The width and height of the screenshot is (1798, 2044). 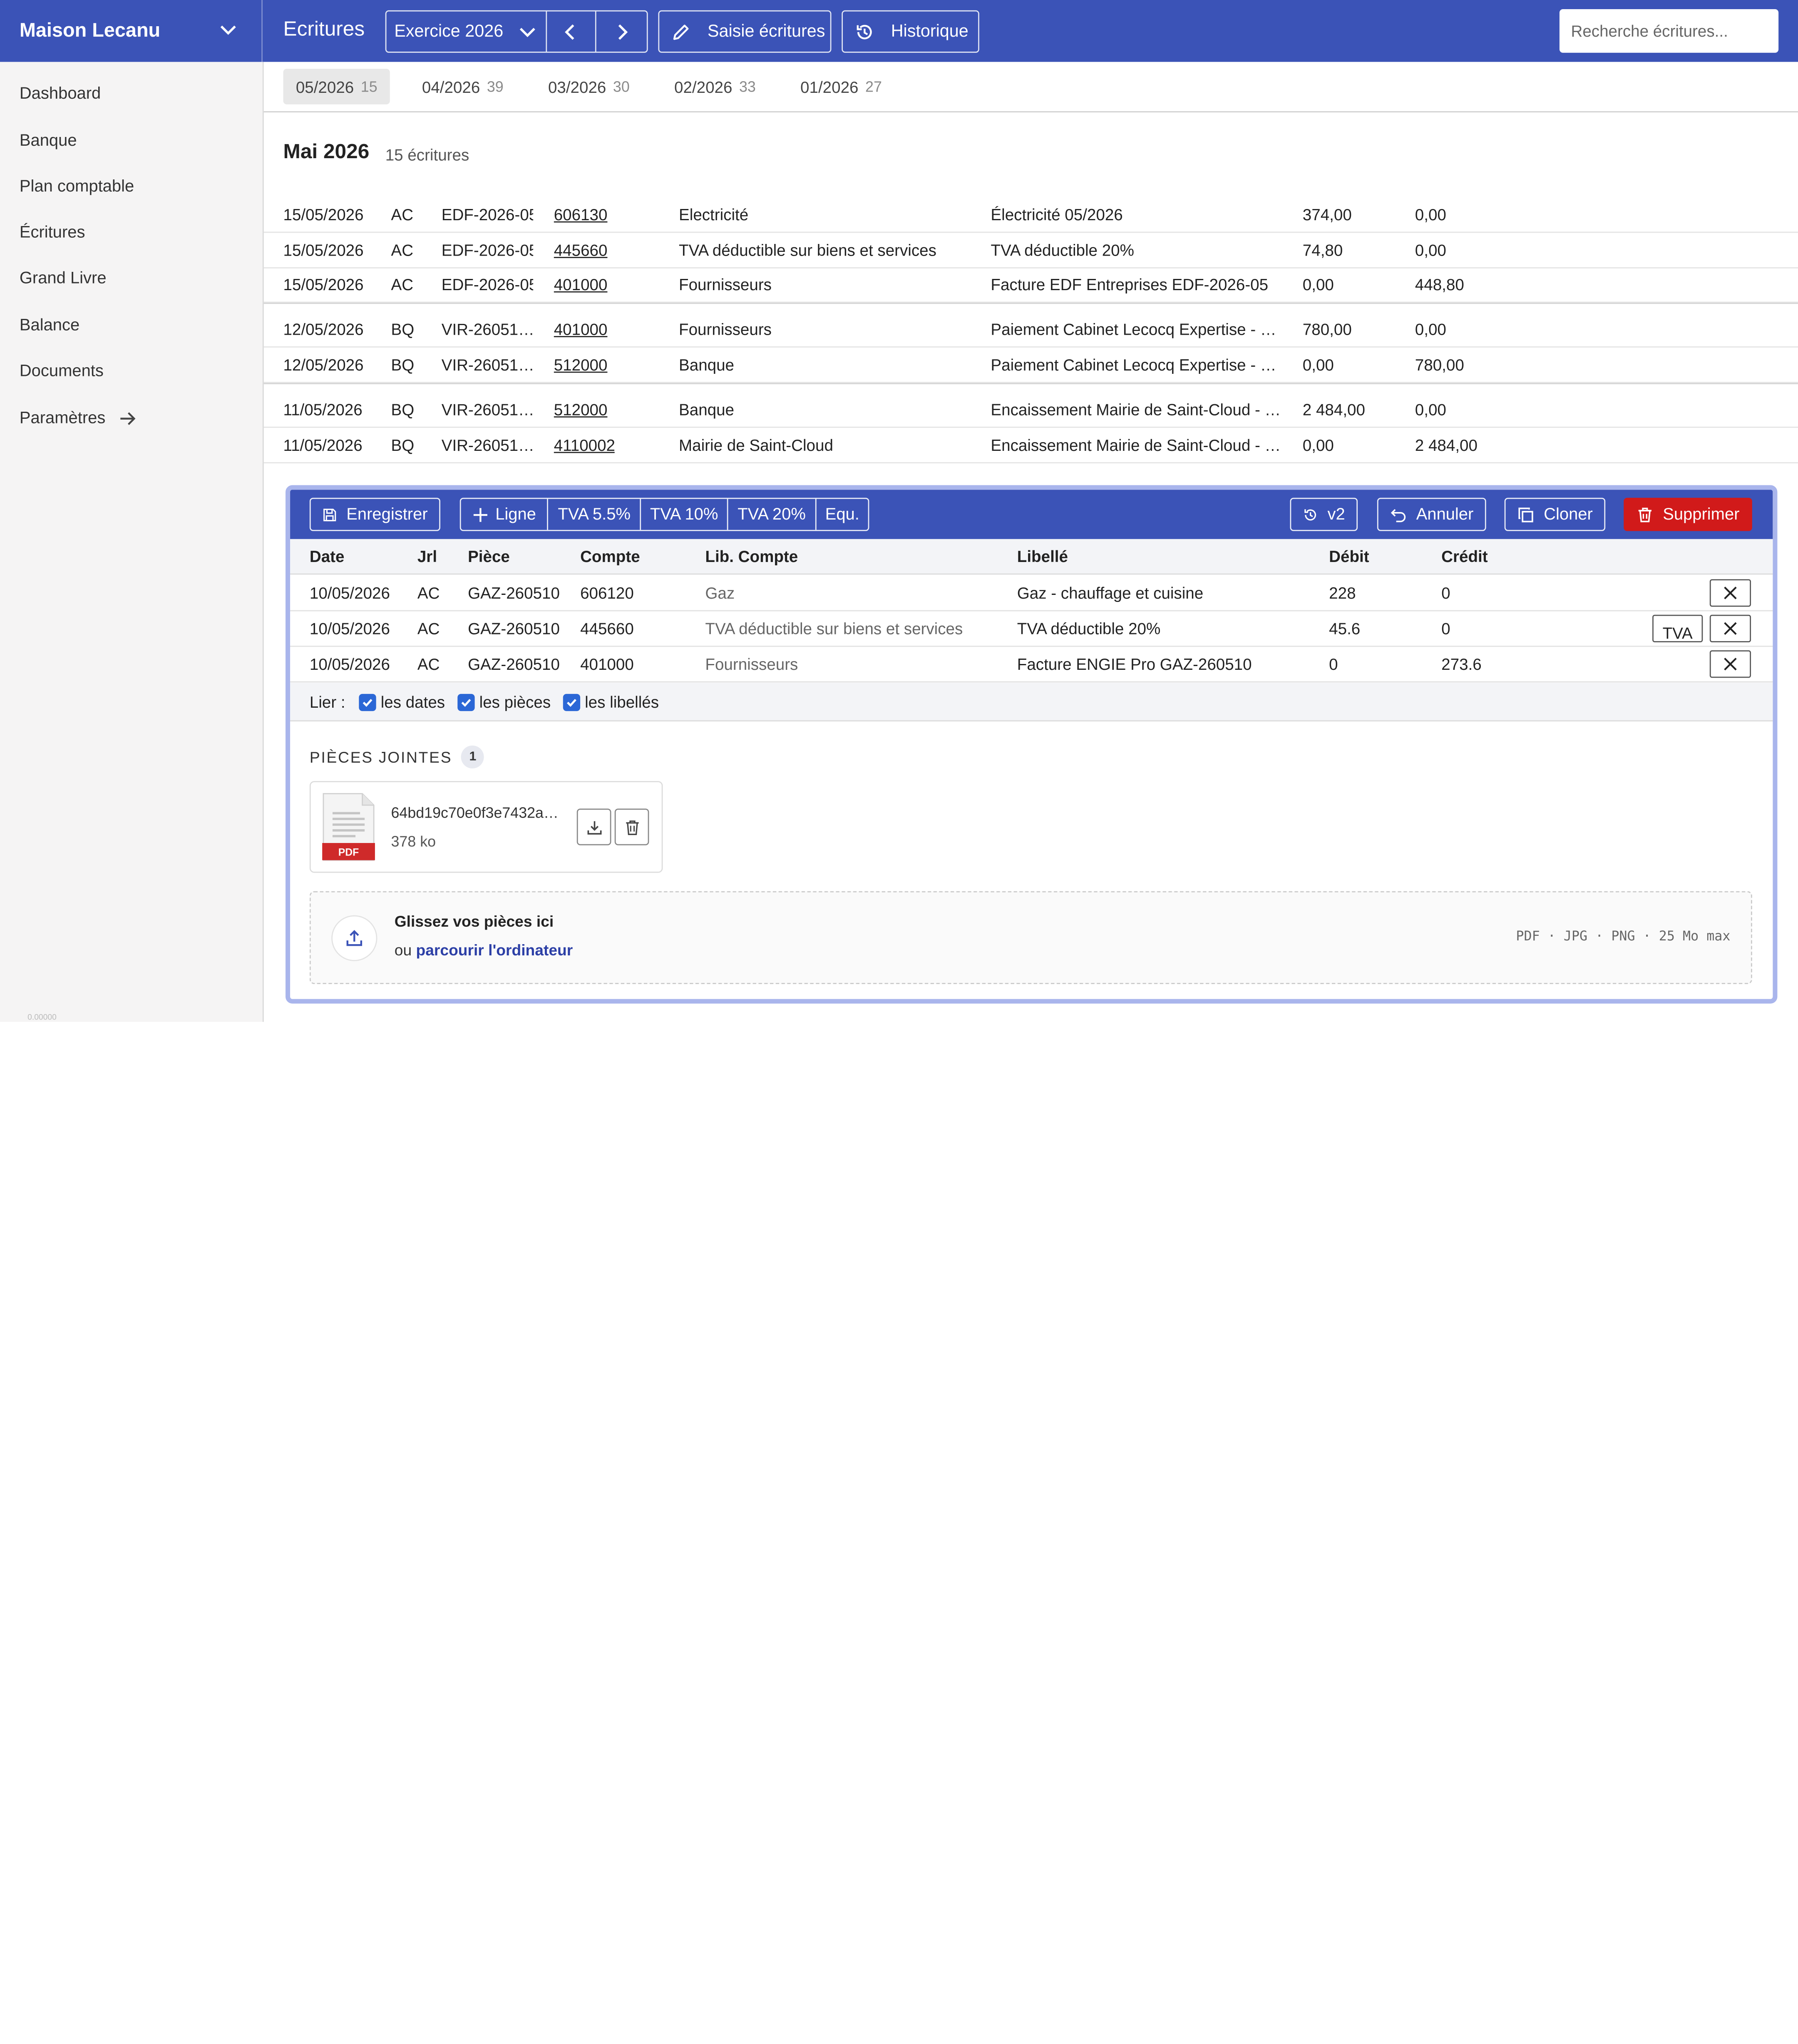 I want to click on sidebar-item-dashboard: Dashboard, so click(x=61, y=94).